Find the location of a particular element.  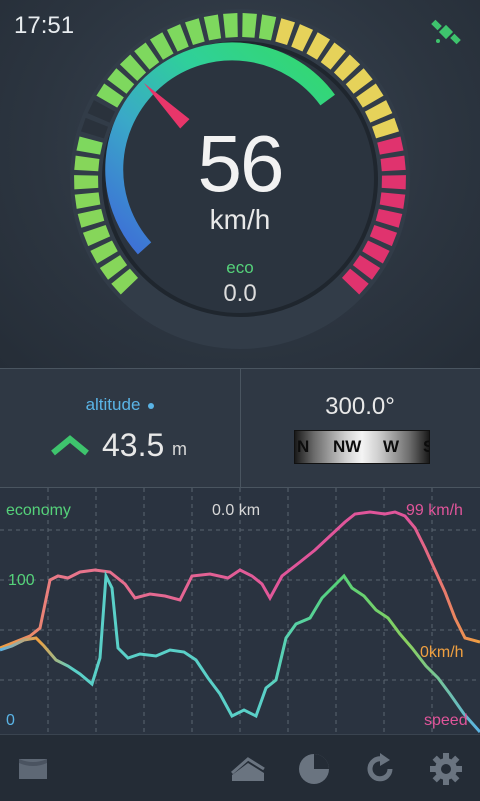

altitude-value: 43.5 is located at coordinates (133, 445).